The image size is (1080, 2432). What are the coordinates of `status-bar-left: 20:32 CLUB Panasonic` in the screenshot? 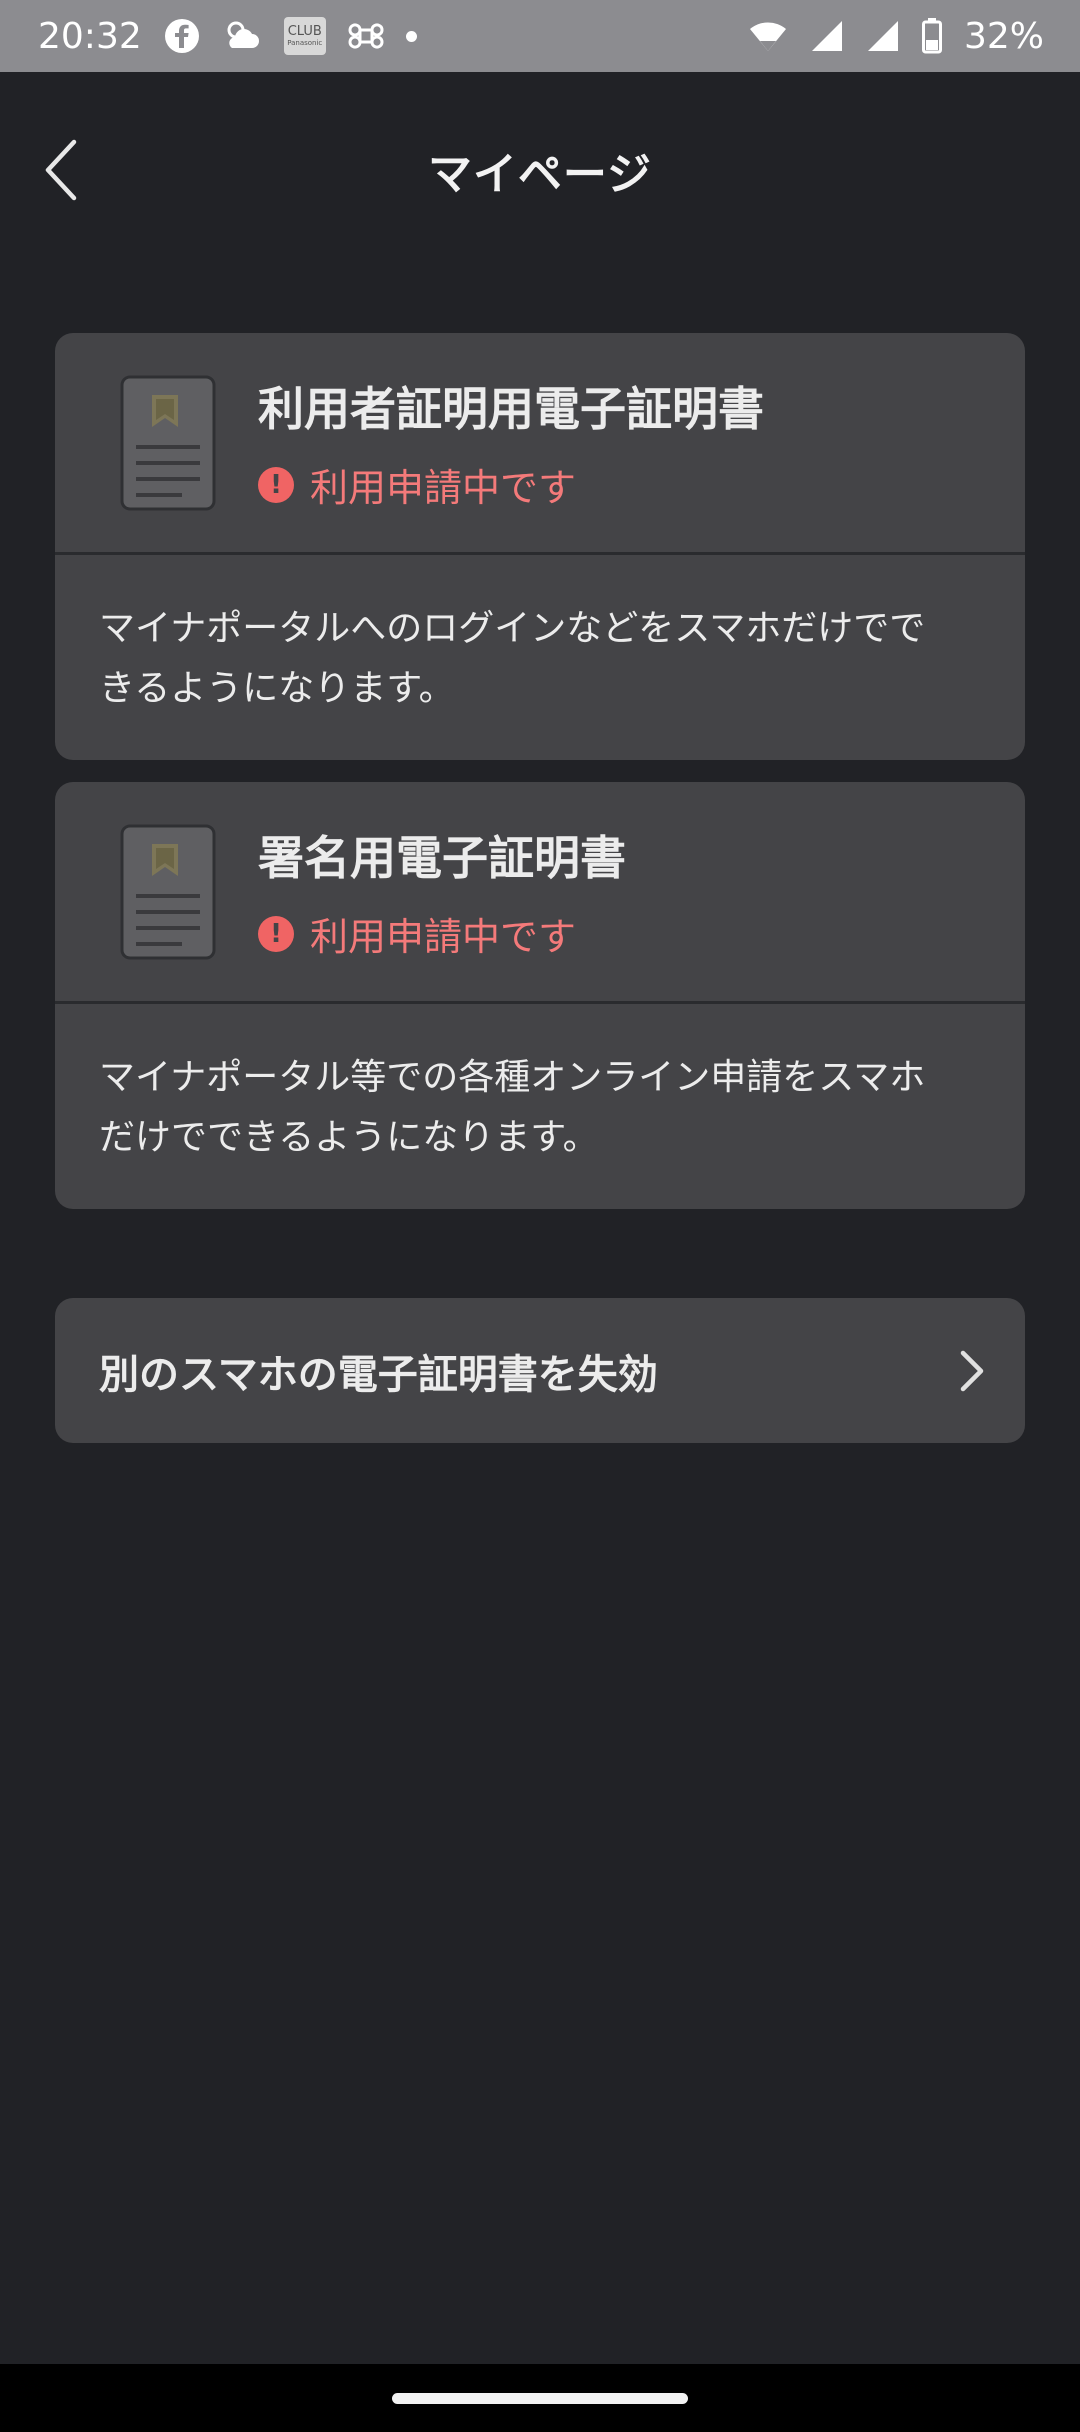 It's located at (227, 36).